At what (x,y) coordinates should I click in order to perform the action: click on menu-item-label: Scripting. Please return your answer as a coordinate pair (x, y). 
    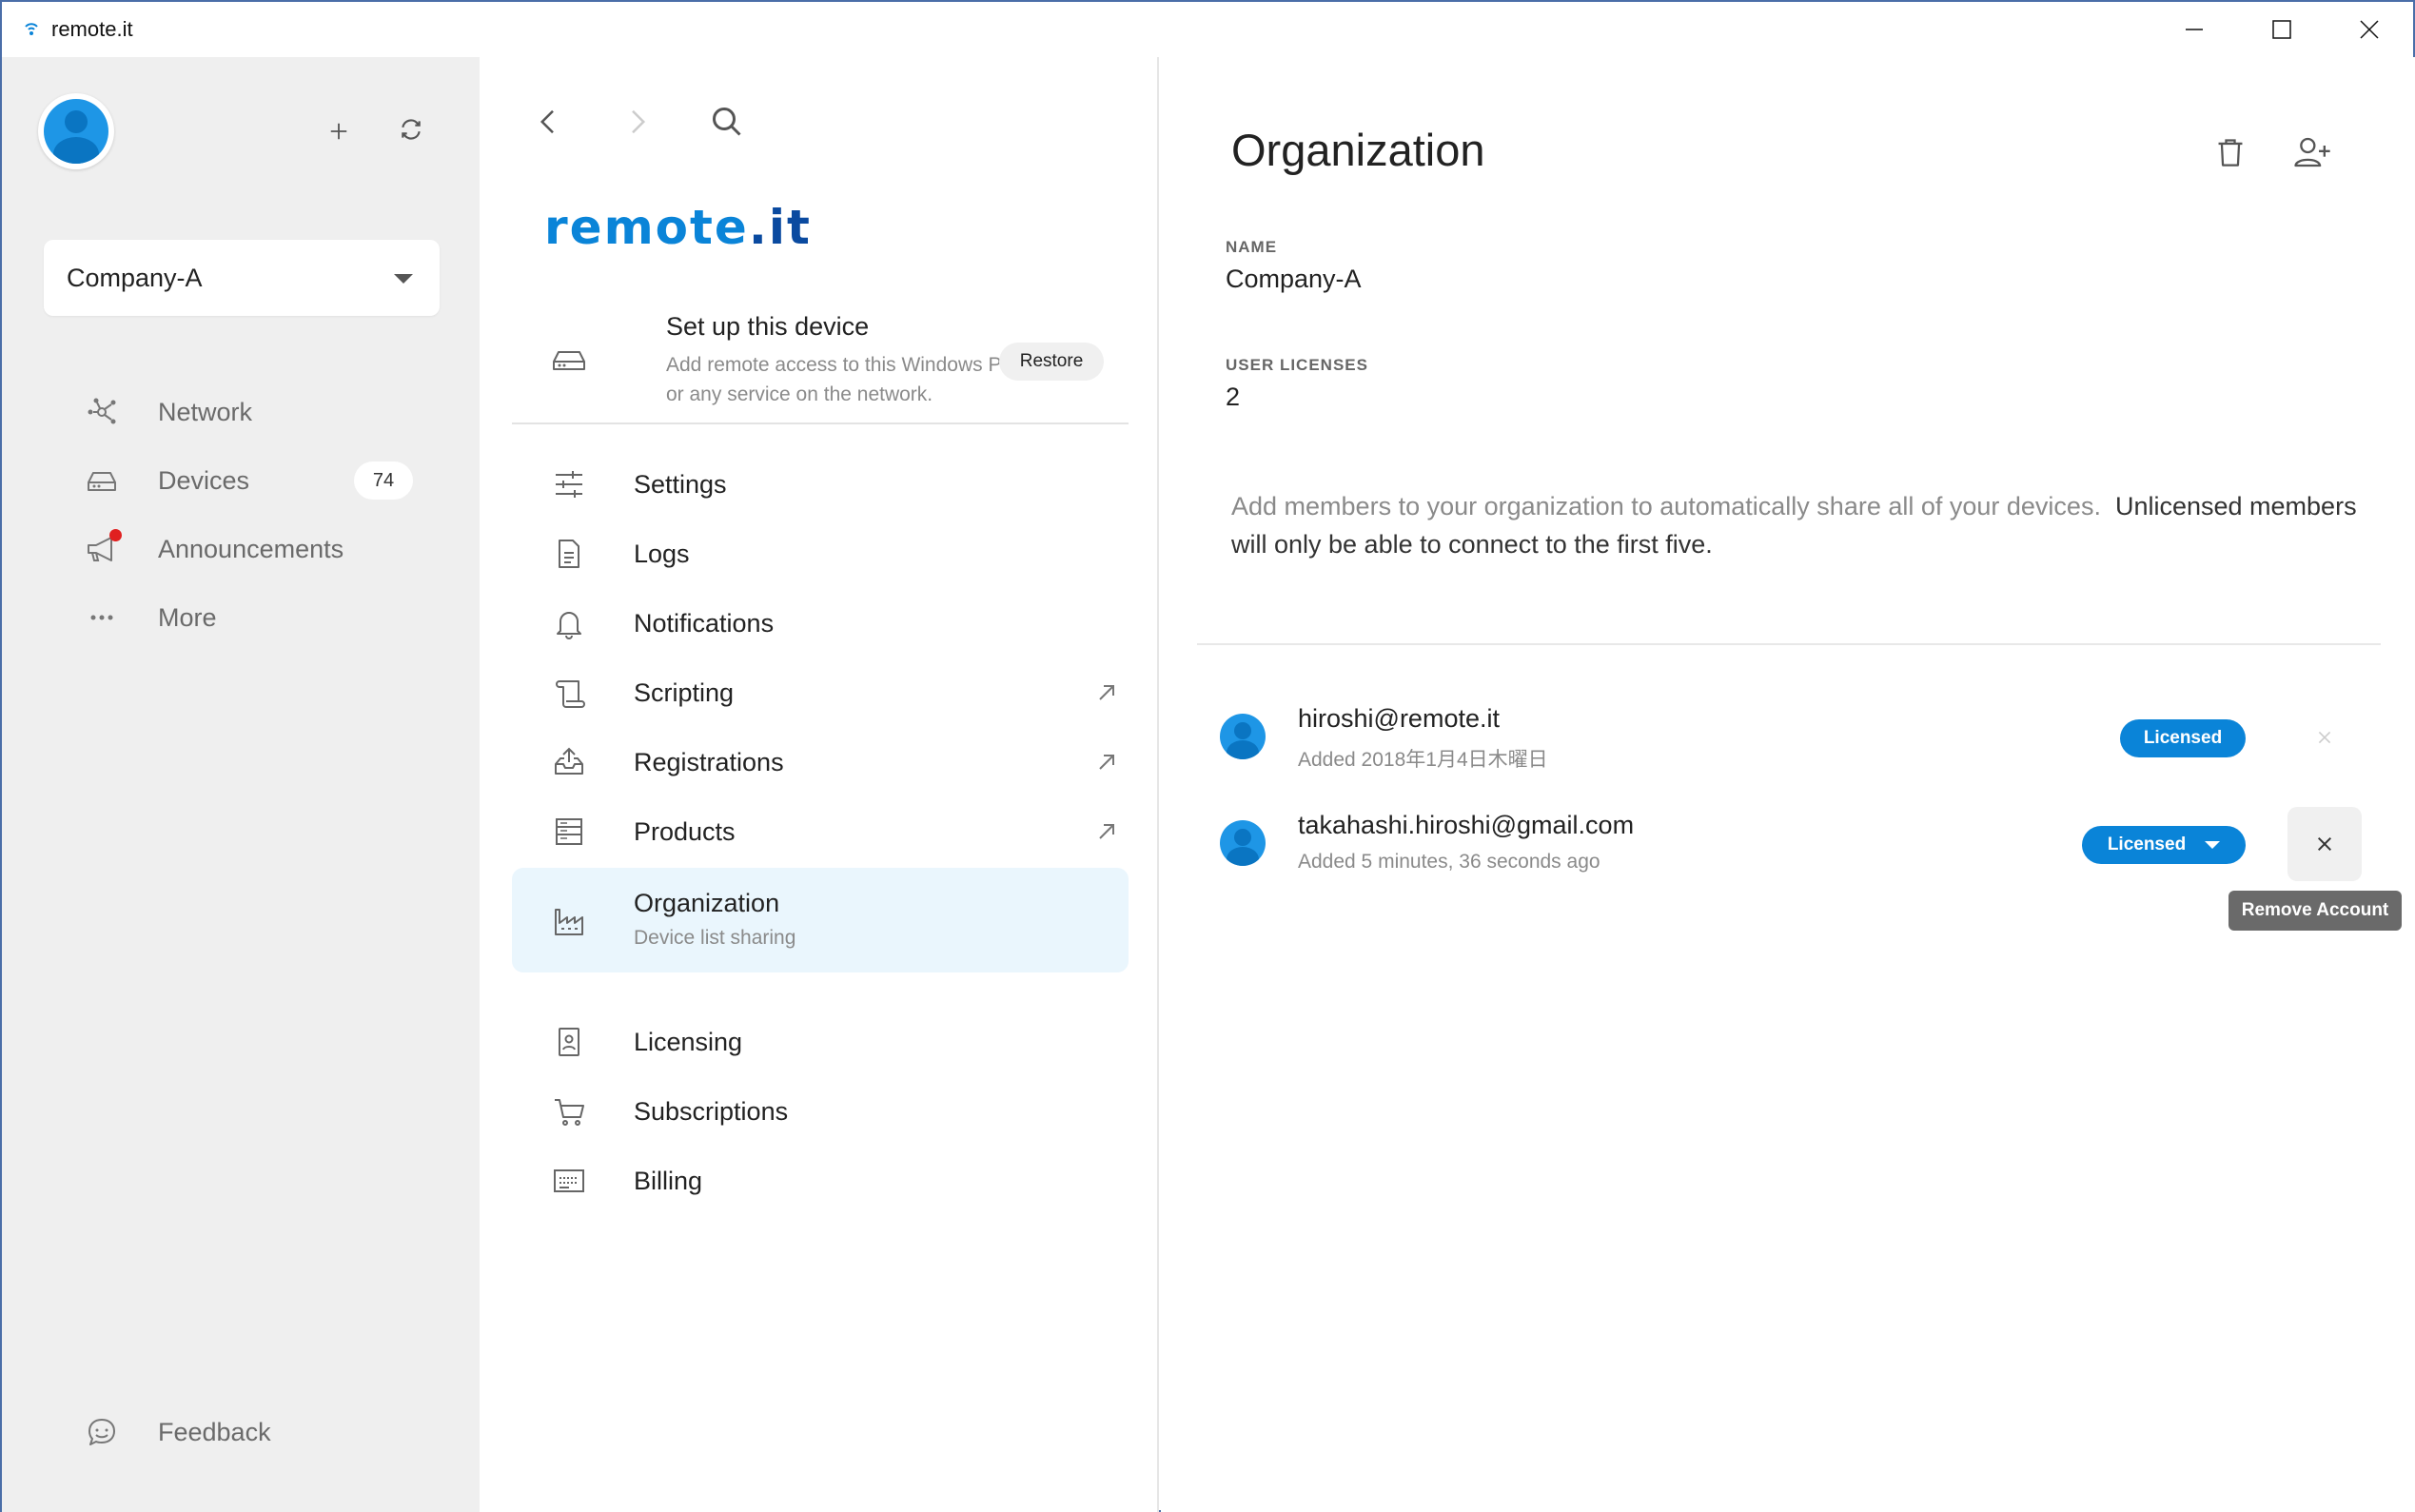
    Looking at the image, I should click on (684, 692).